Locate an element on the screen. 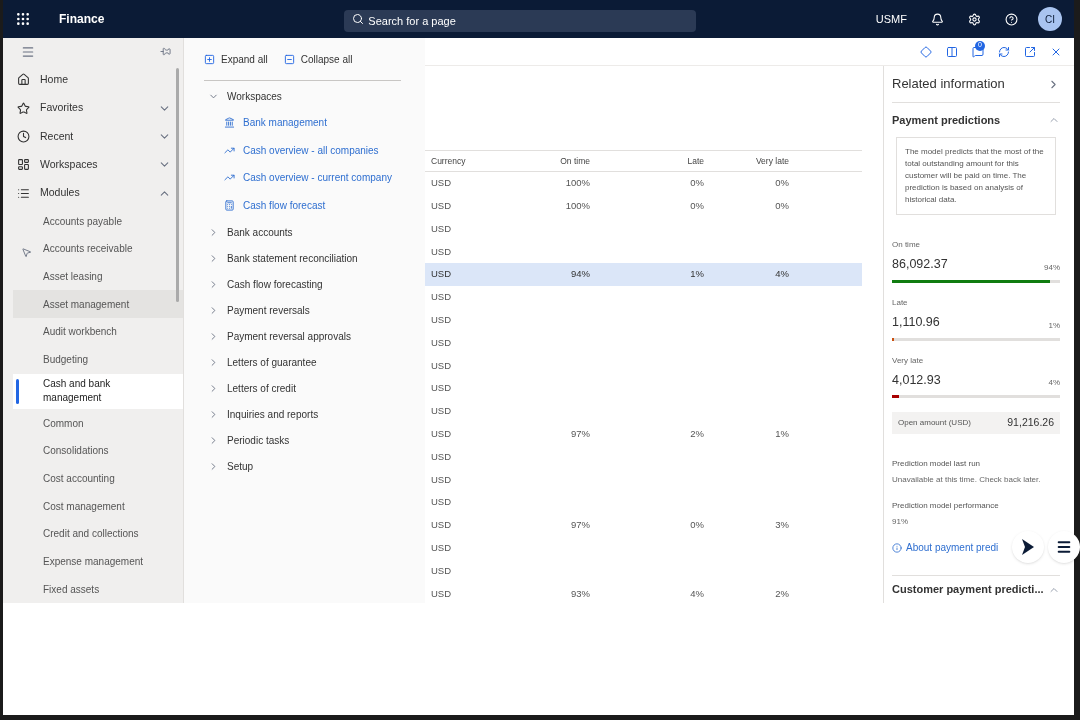 Image resolution: width=1080 pixels, height=720 pixels. company-label: USMF is located at coordinates (891, 19).